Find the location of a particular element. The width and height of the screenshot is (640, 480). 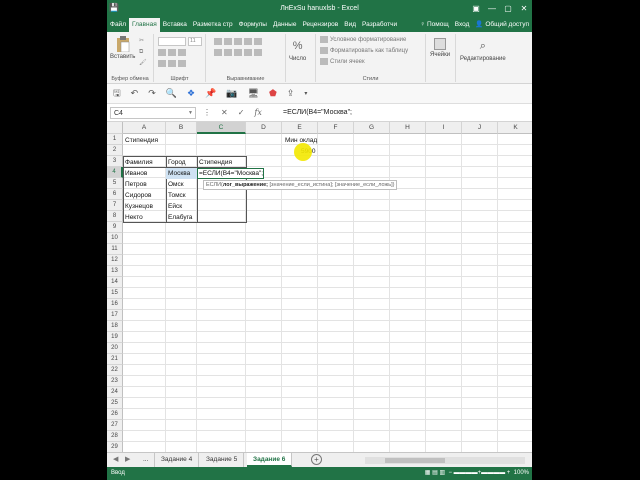

row-header-14: 14 is located at coordinates (115, 282).